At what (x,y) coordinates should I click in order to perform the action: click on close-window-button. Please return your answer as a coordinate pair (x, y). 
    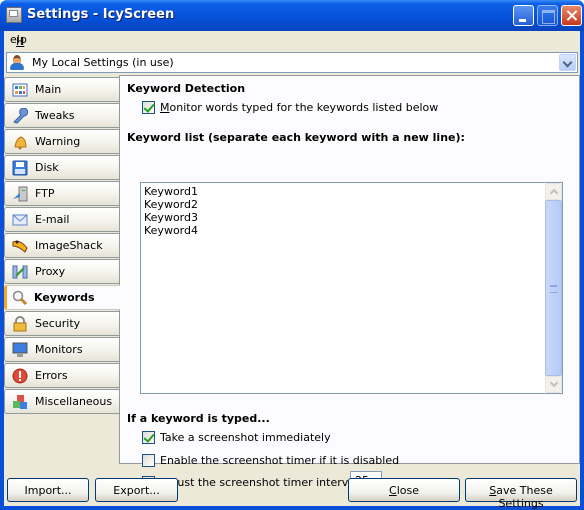
    Looking at the image, I should click on (571, 15).